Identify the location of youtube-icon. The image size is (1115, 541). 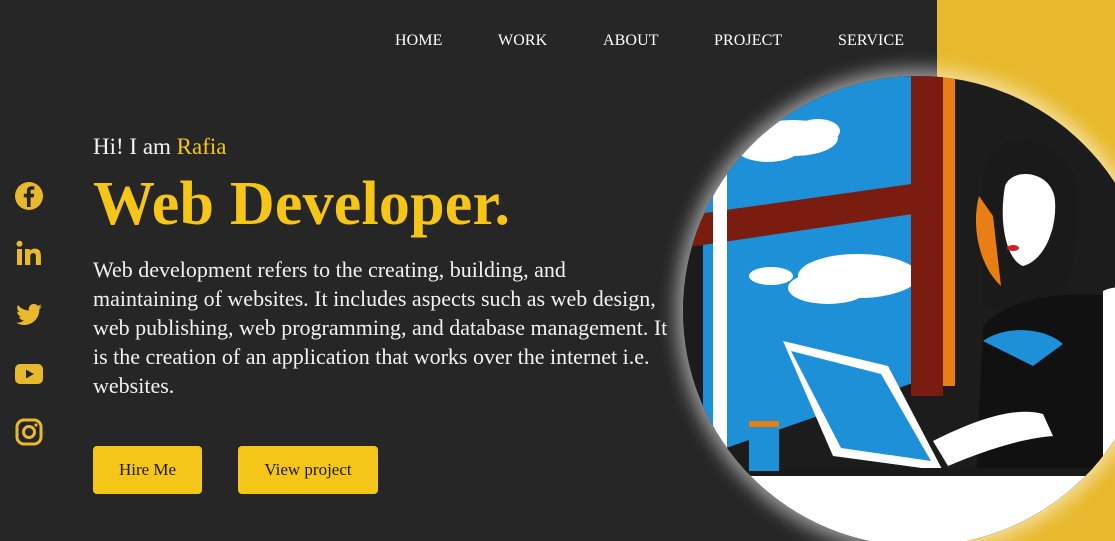
(29, 374).